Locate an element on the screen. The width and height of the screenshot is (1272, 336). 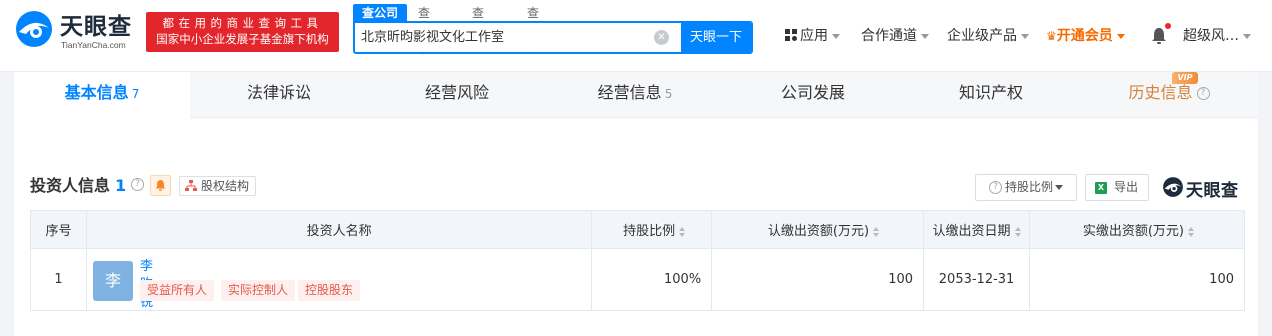
tab-operation: 经营信息 5 is located at coordinates (635, 95).